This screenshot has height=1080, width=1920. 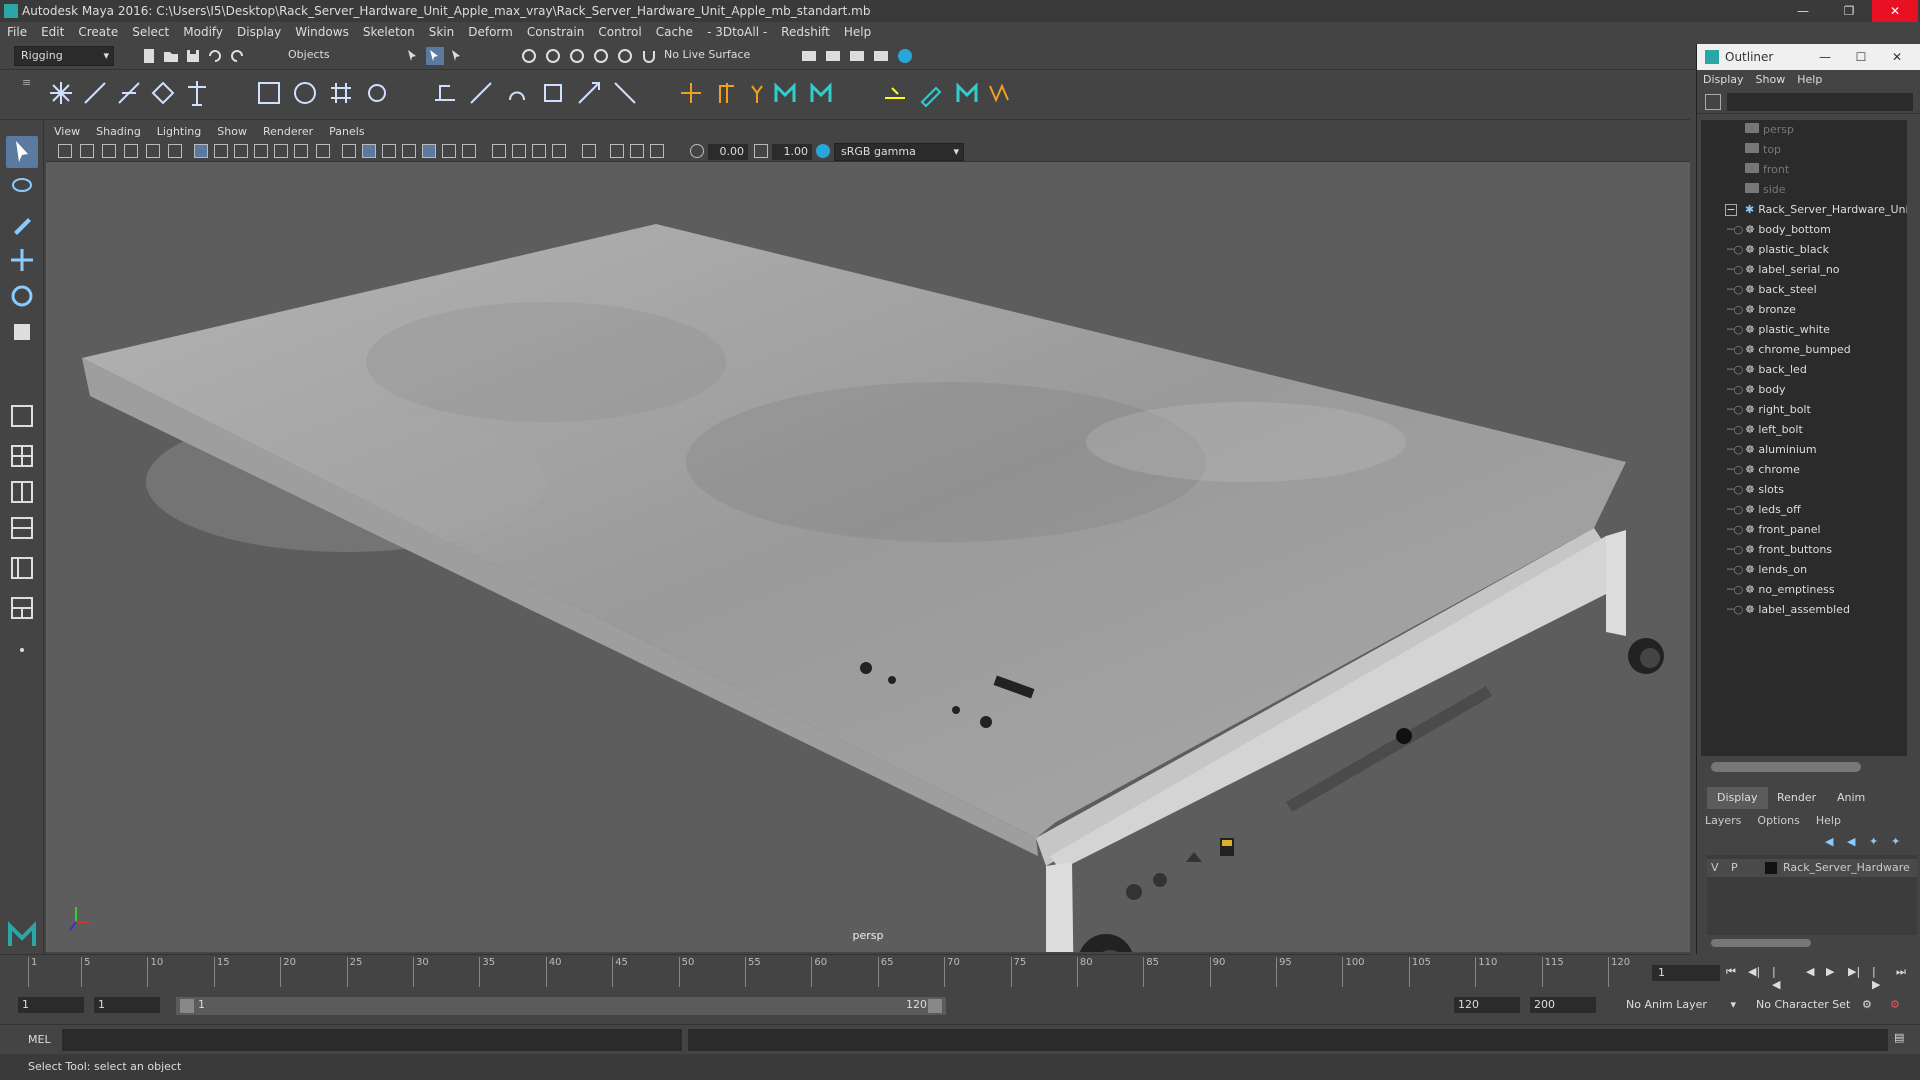 What do you see at coordinates (589, 93) in the screenshot?
I see `aim-constraint-icon` at bounding box center [589, 93].